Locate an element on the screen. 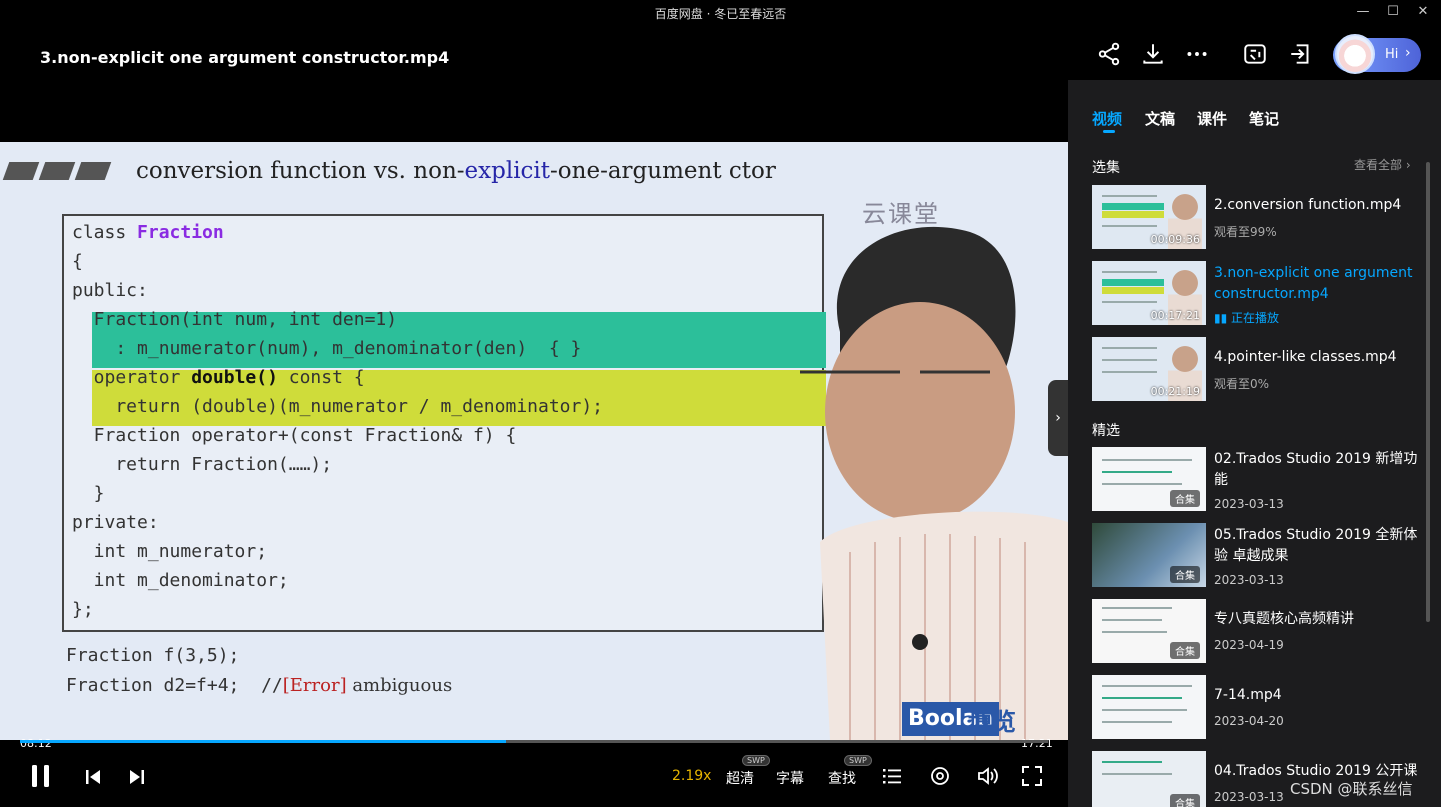  chevron-right-icon: › is located at coordinates (1408, 53).